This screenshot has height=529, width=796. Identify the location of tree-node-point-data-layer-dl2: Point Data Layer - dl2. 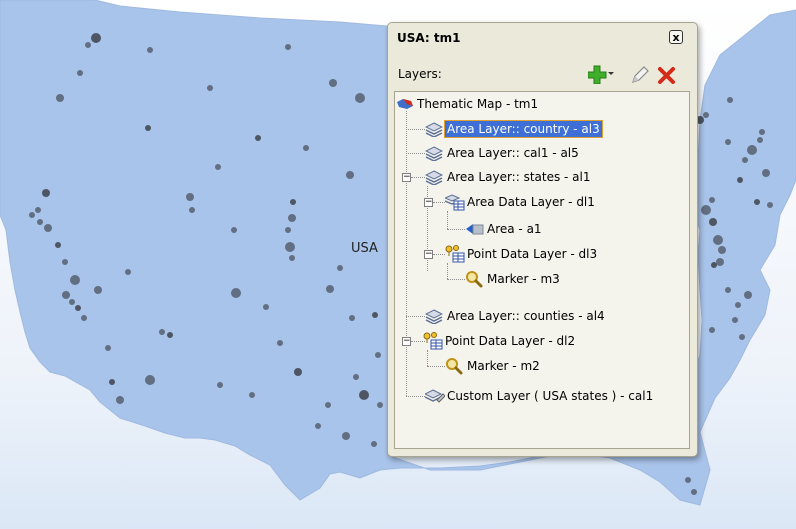
(500, 341).